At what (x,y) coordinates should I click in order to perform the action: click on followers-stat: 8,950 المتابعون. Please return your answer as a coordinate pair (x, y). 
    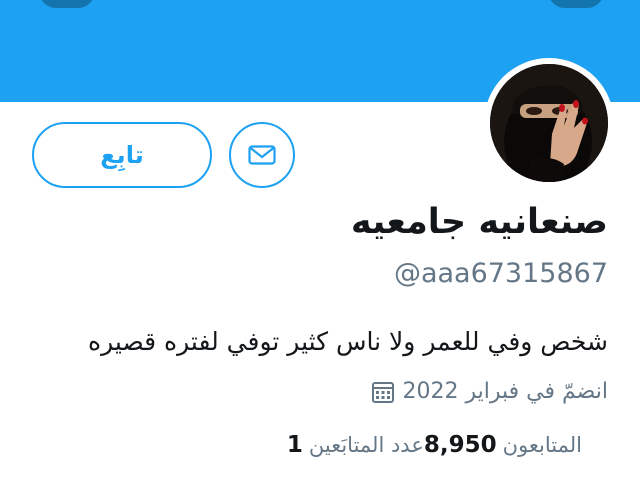
    Looking at the image, I should click on (503, 445).